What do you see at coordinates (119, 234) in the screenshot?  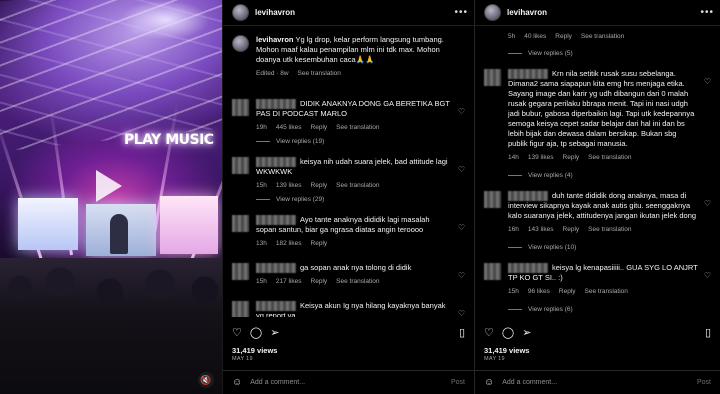 I see `performer-figure` at bounding box center [119, 234].